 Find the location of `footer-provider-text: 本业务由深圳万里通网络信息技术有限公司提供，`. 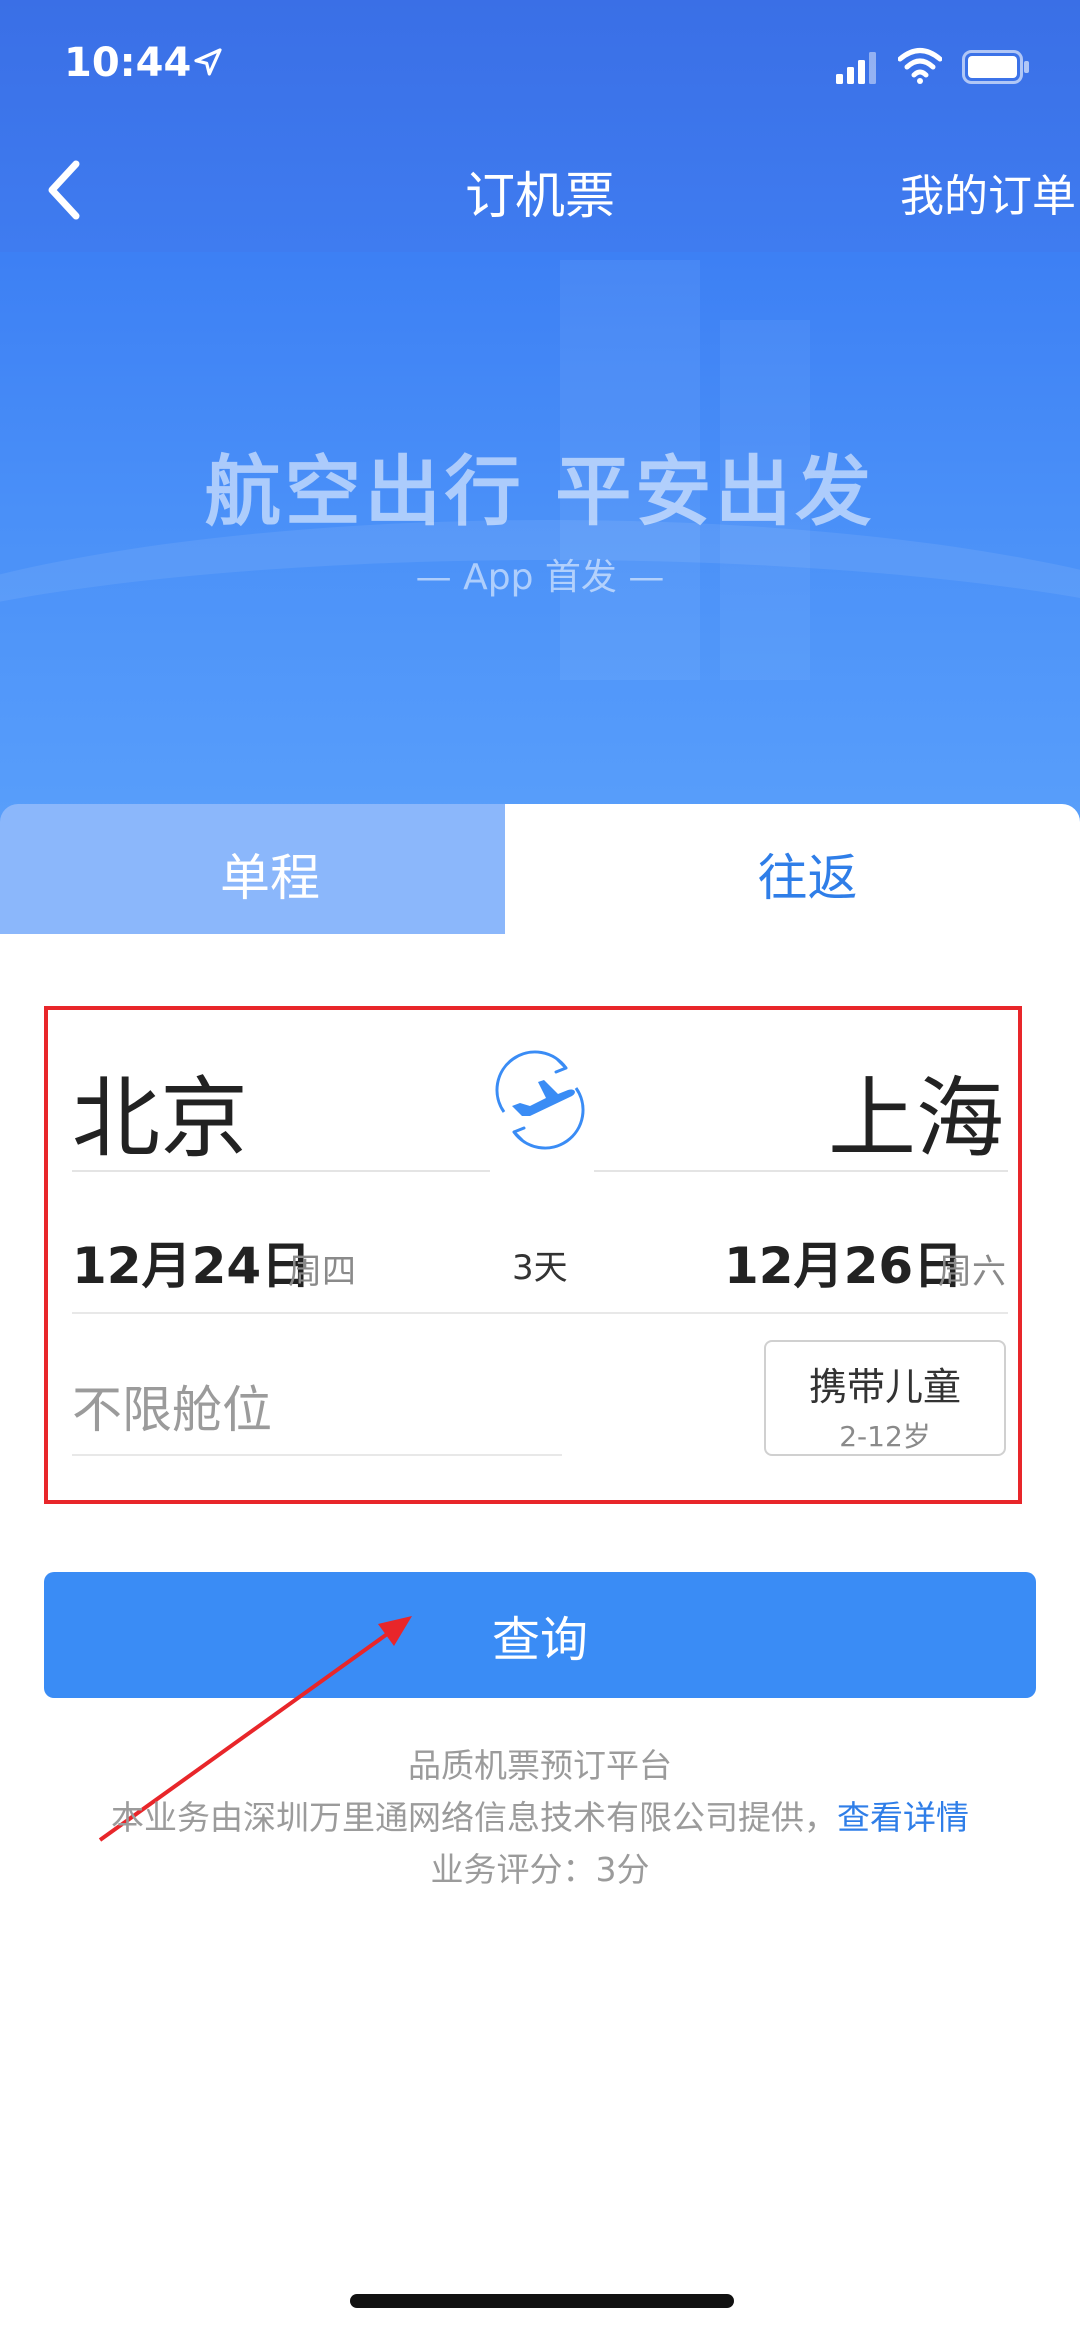

footer-provider-text: 本业务由深圳万里通网络信息技术有限公司提供， is located at coordinates (474, 1817).